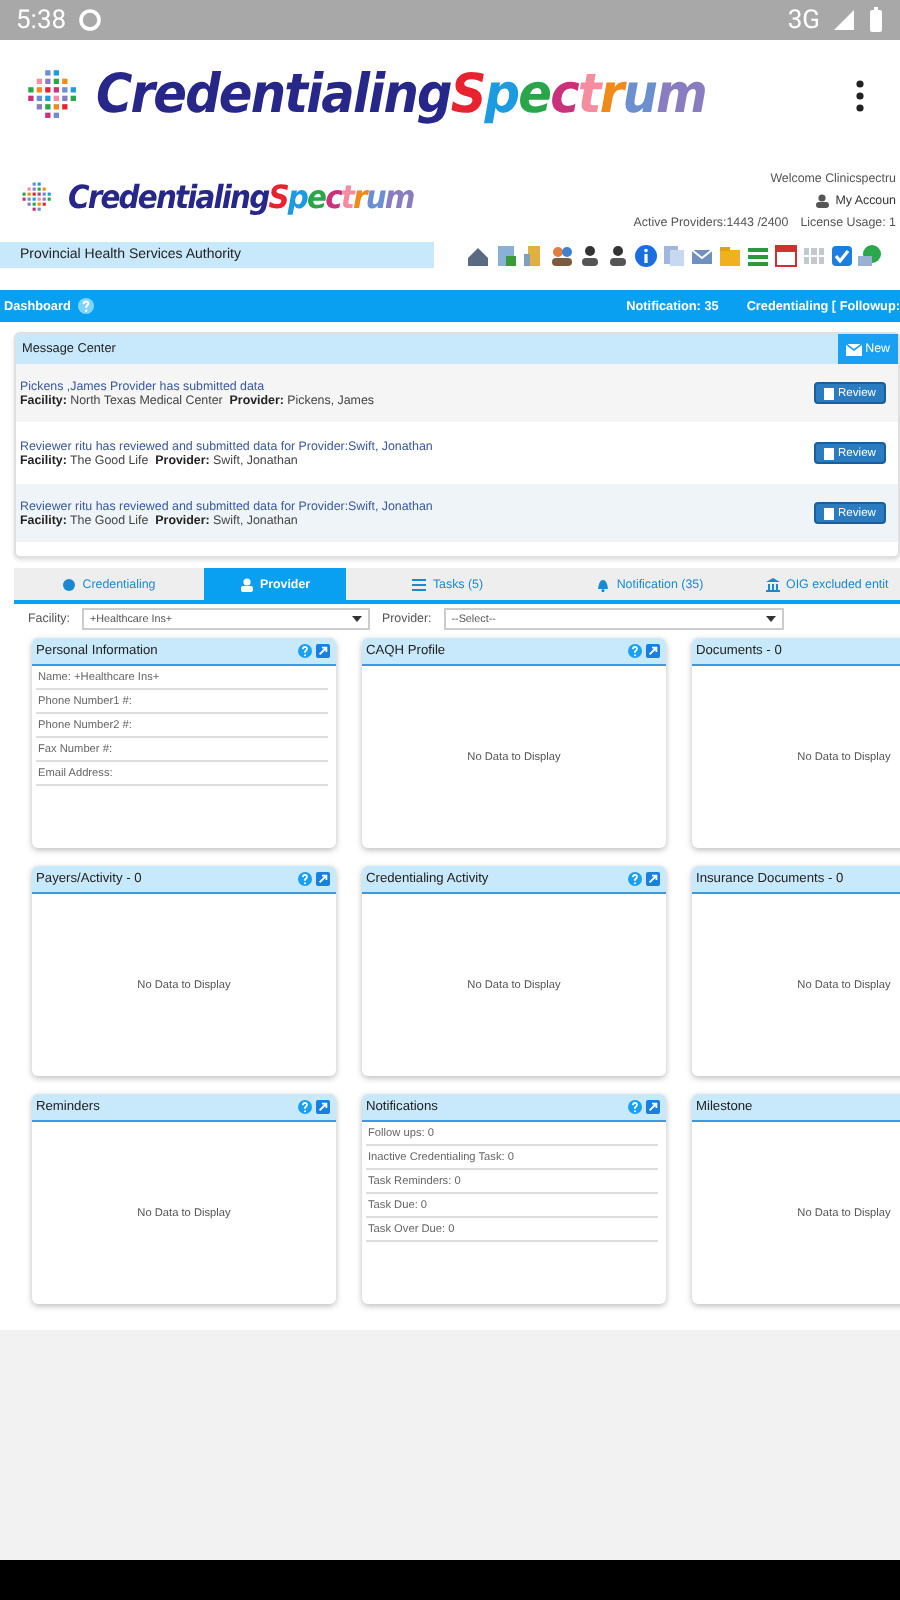 The image size is (900, 1600). Describe the element at coordinates (803, 20) in the screenshot. I see `network-type: 3G` at that location.